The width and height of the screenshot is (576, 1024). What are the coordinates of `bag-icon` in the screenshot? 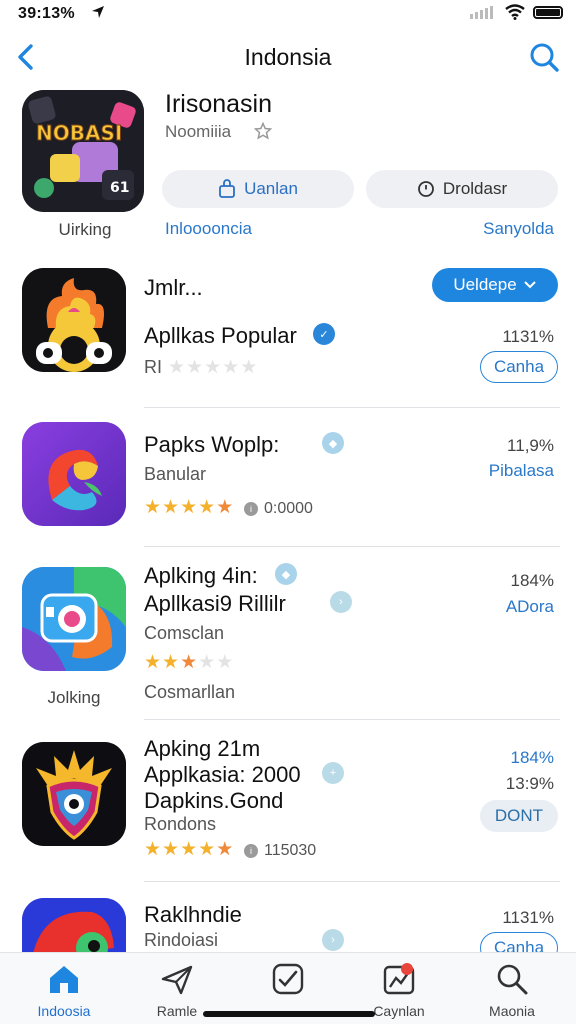 It's located at (227, 188).